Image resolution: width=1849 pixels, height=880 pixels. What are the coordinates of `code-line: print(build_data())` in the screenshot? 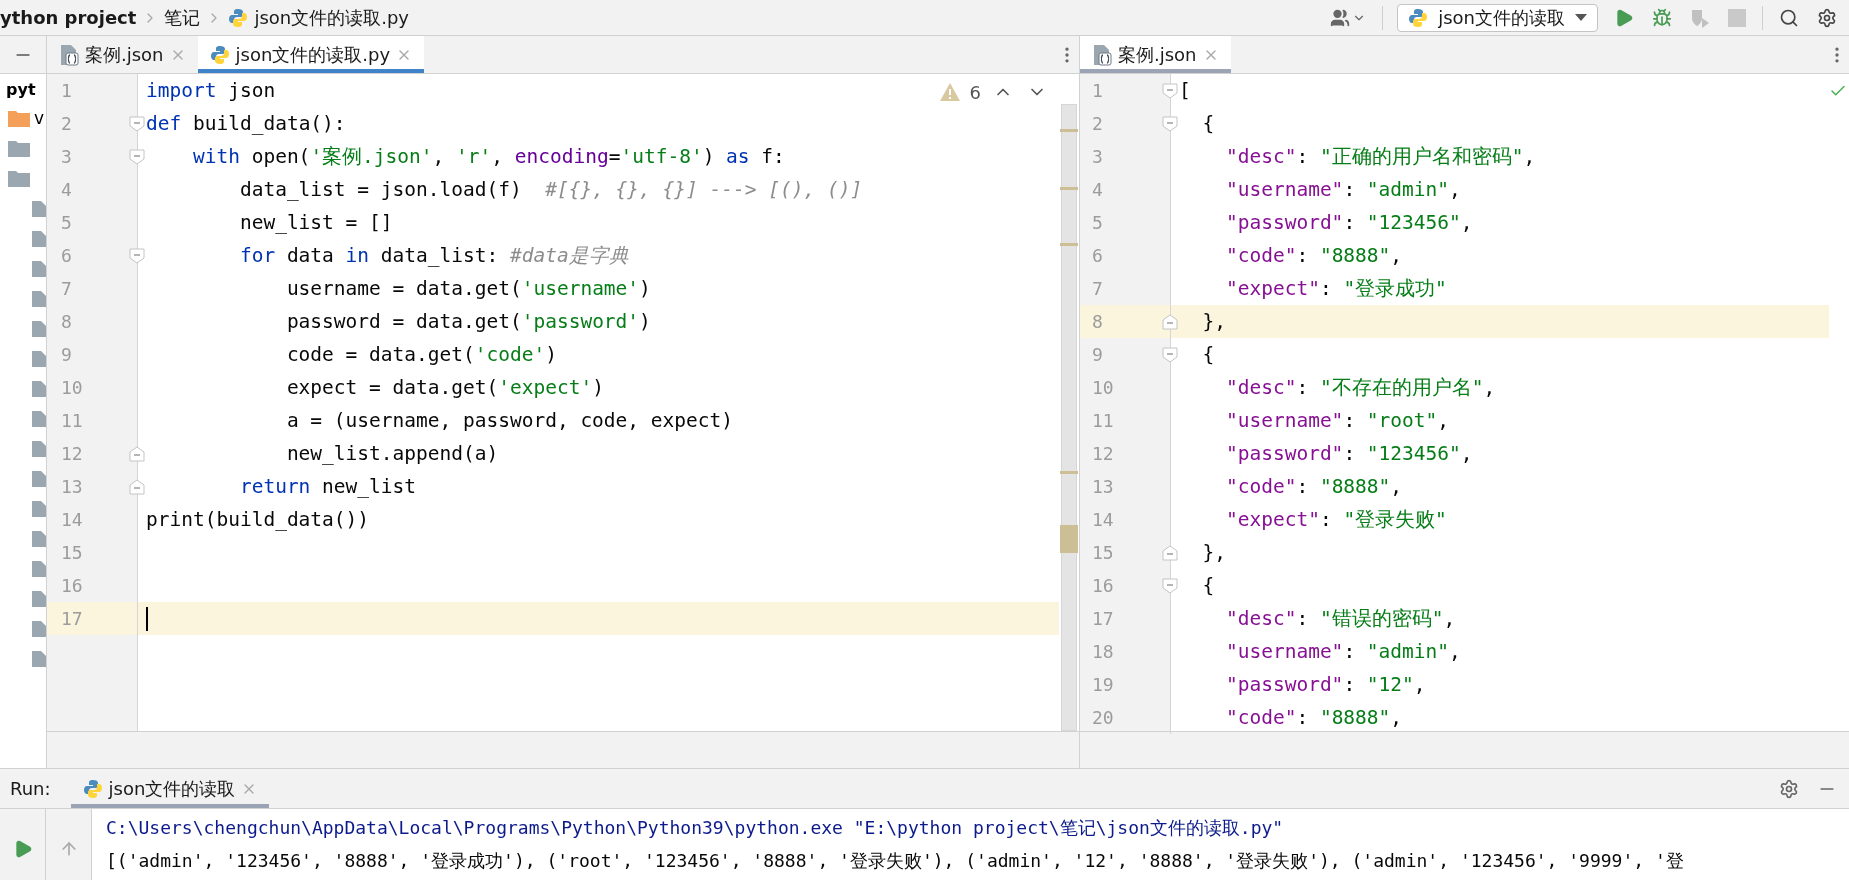 It's located at (258, 519).